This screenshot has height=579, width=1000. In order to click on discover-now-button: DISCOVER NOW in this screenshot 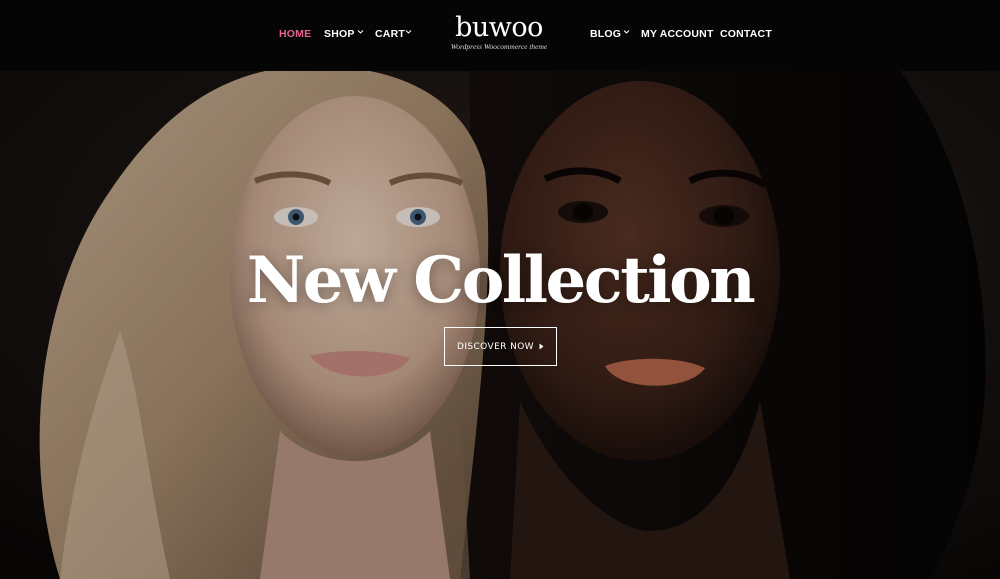, I will do `click(500, 346)`.